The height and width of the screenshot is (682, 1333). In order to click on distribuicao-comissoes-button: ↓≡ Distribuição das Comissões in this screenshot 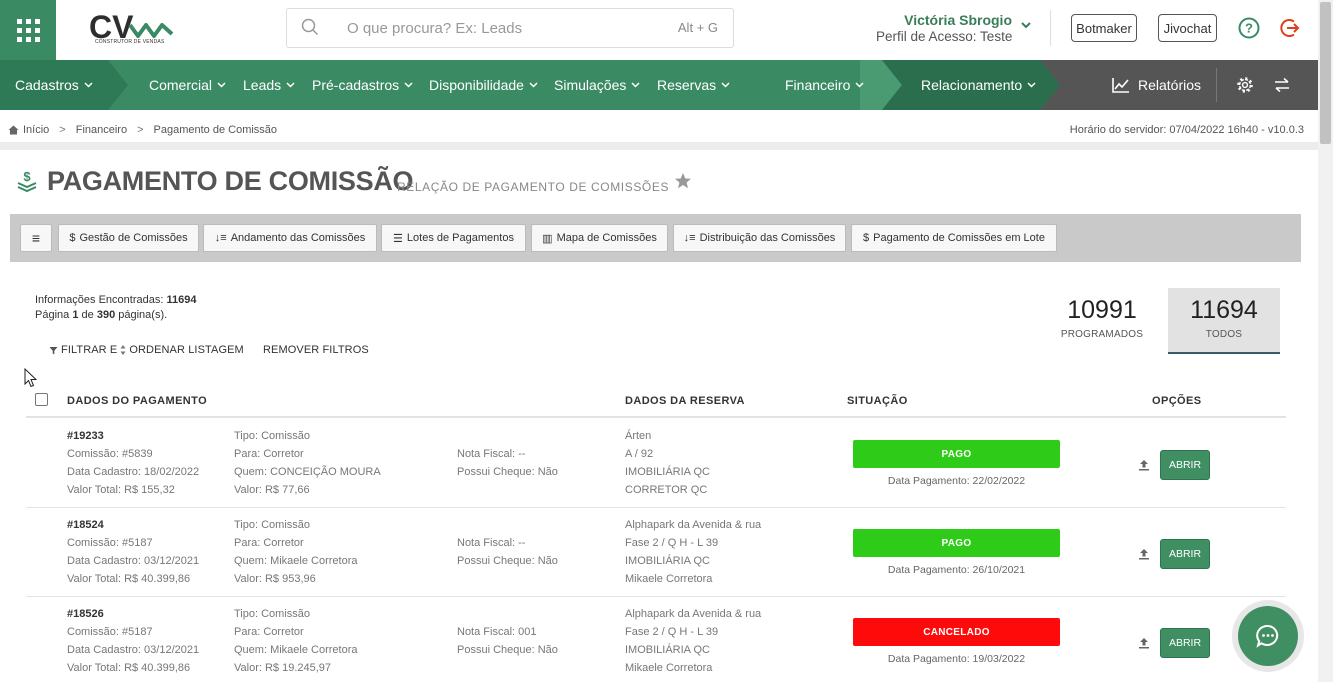, I will do `click(759, 238)`.